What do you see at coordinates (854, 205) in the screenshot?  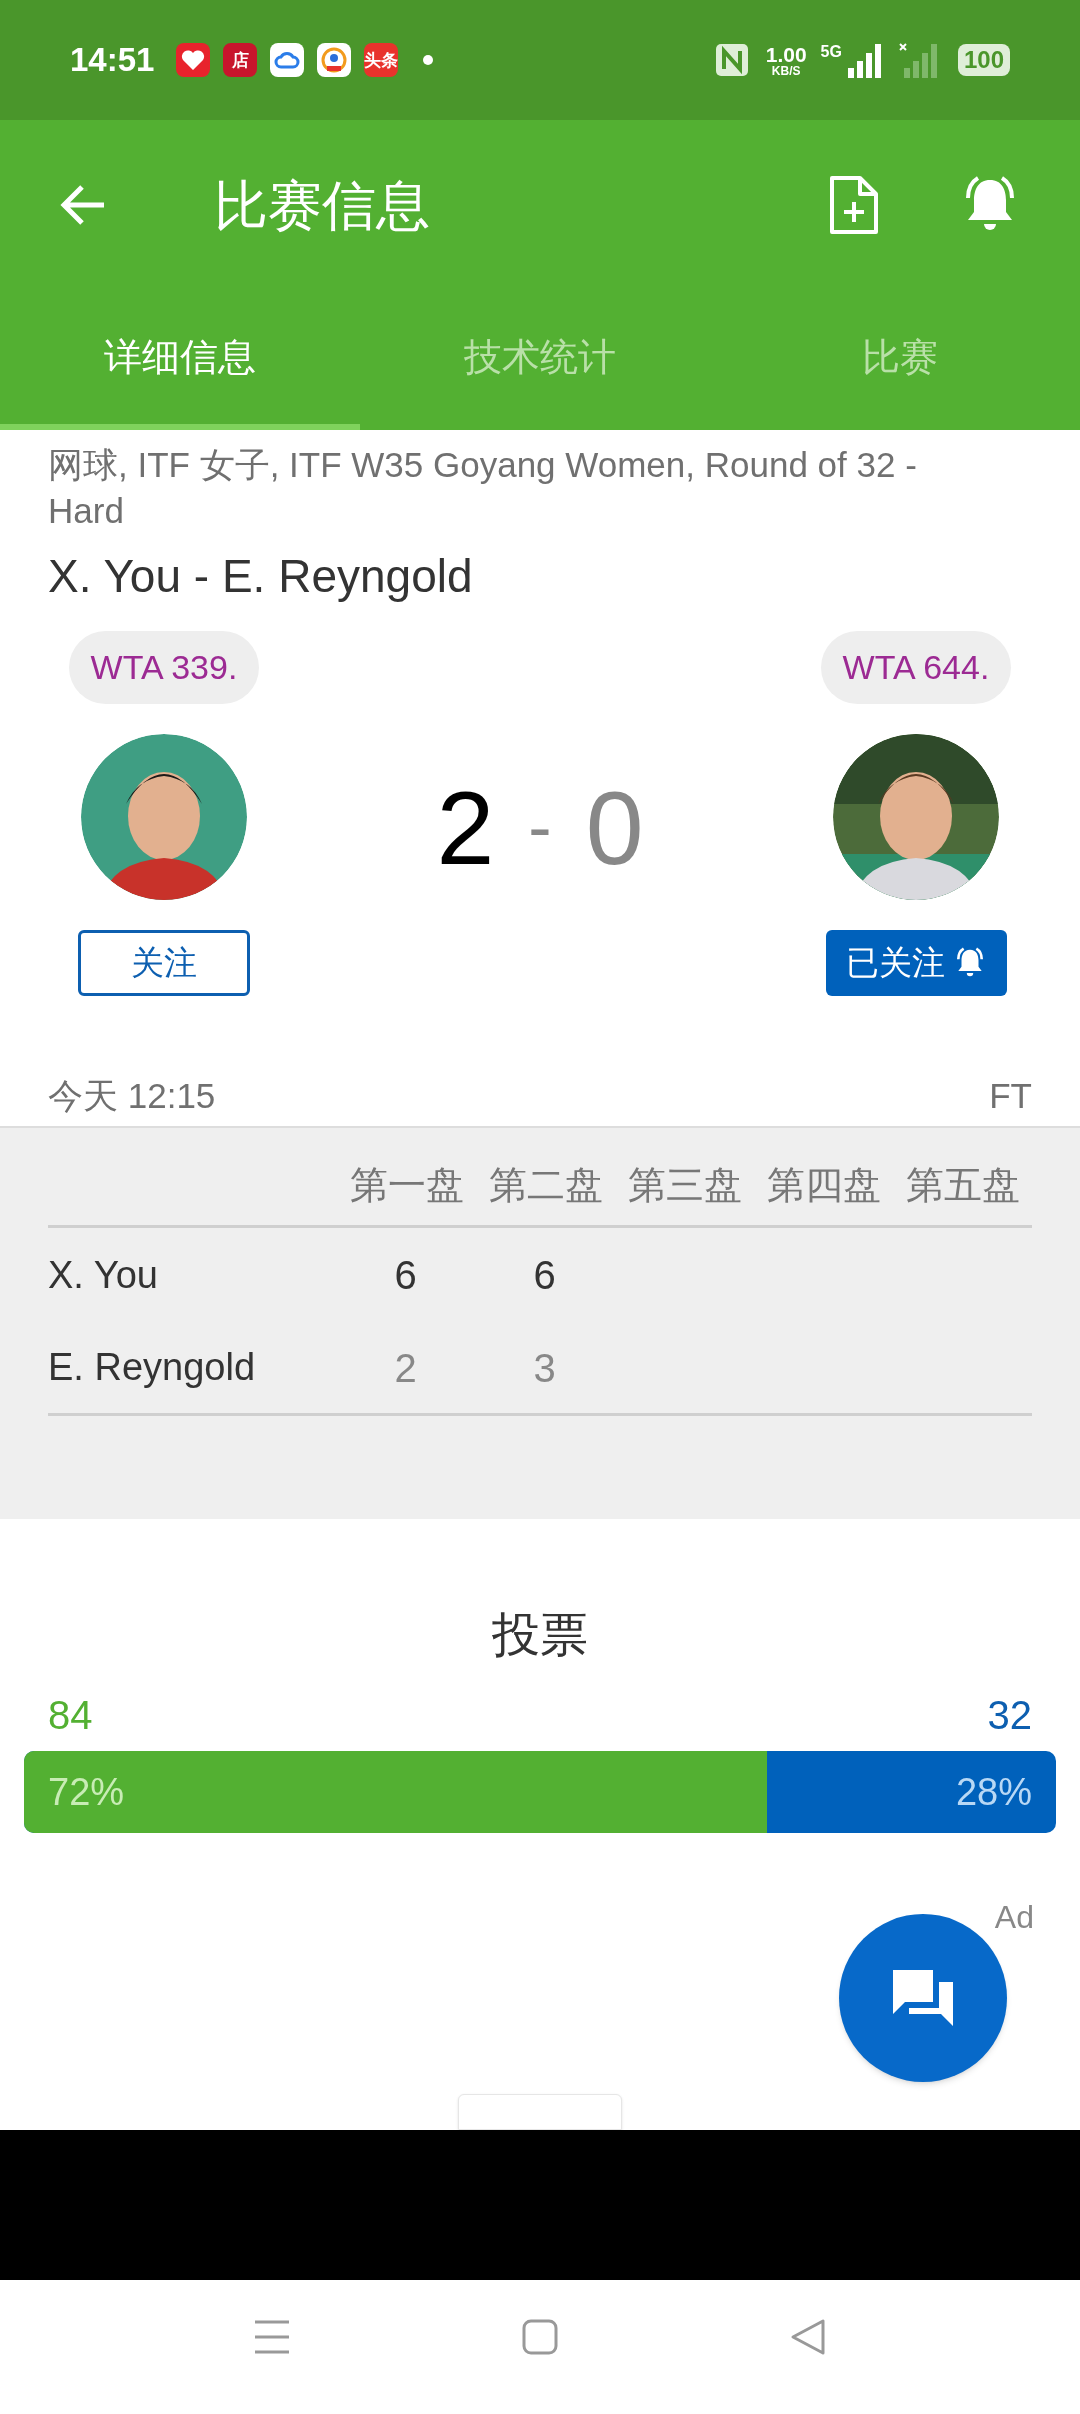 I see `add-document-icon` at bounding box center [854, 205].